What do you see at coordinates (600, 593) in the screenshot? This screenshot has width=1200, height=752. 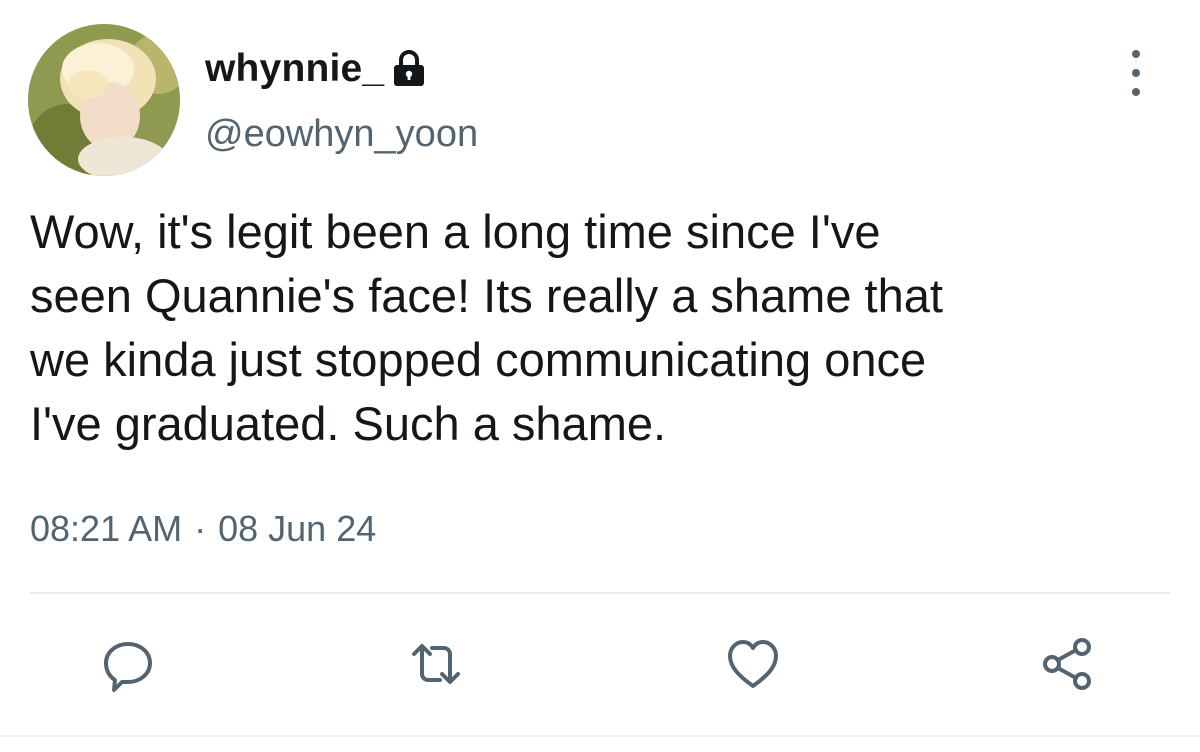 I see `divider` at bounding box center [600, 593].